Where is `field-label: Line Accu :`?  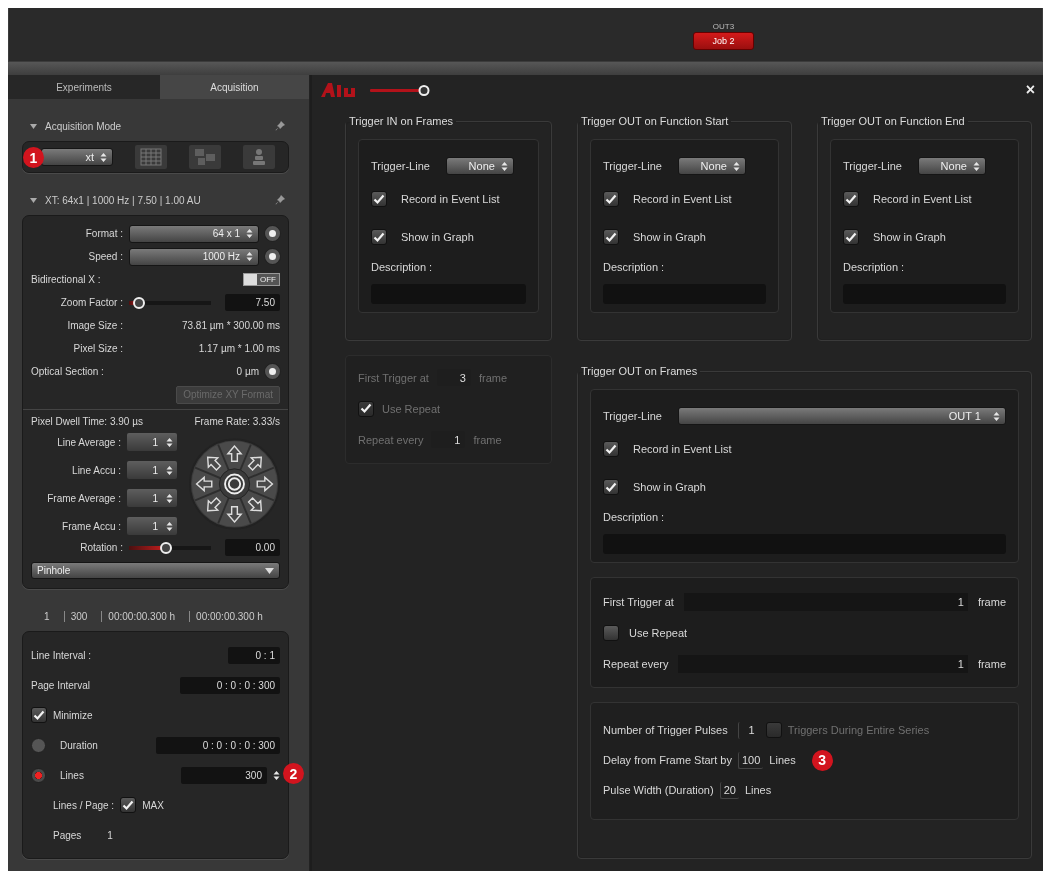 field-label: Line Accu : is located at coordinates (96, 470).